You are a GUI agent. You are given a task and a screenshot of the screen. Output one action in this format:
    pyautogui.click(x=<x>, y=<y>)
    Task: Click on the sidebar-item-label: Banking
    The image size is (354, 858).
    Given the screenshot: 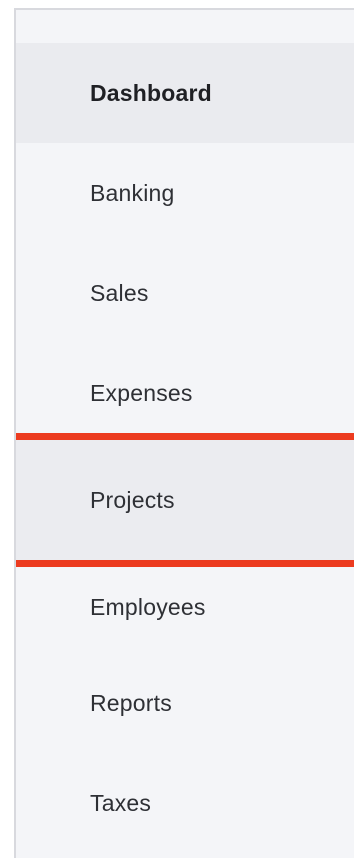 What is the action you would take?
    pyautogui.click(x=132, y=192)
    